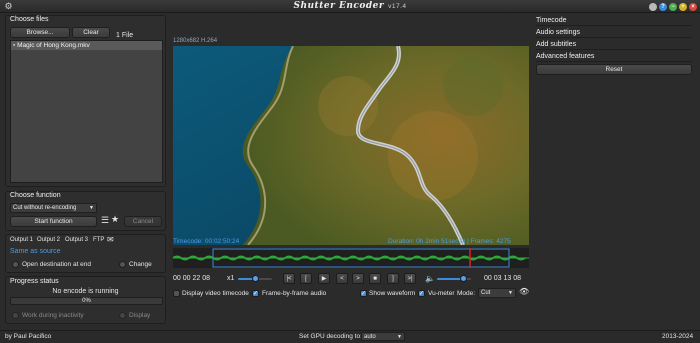 This screenshot has width=700, height=343. I want to click on next-frame-button: >, so click(358, 278).